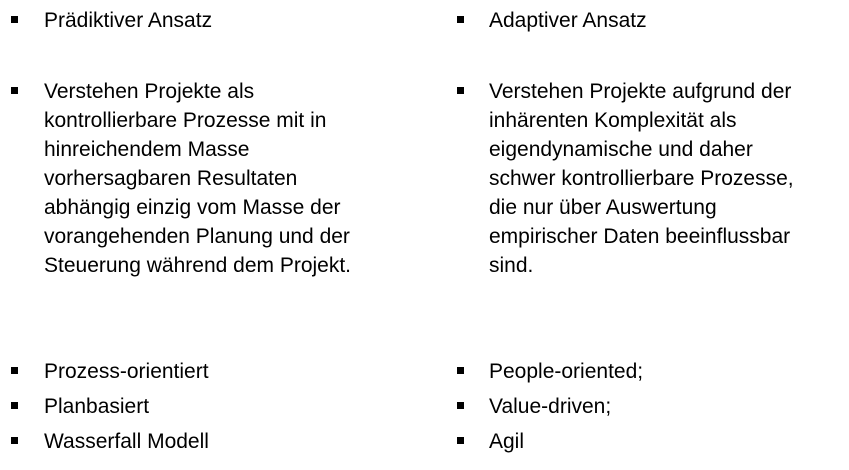 This screenshot has height=470, width=849. Describe the element at coordinates (640, 236) in the screenshot. I see `description-line: empirischer Daten beeinflussbar` at that location.